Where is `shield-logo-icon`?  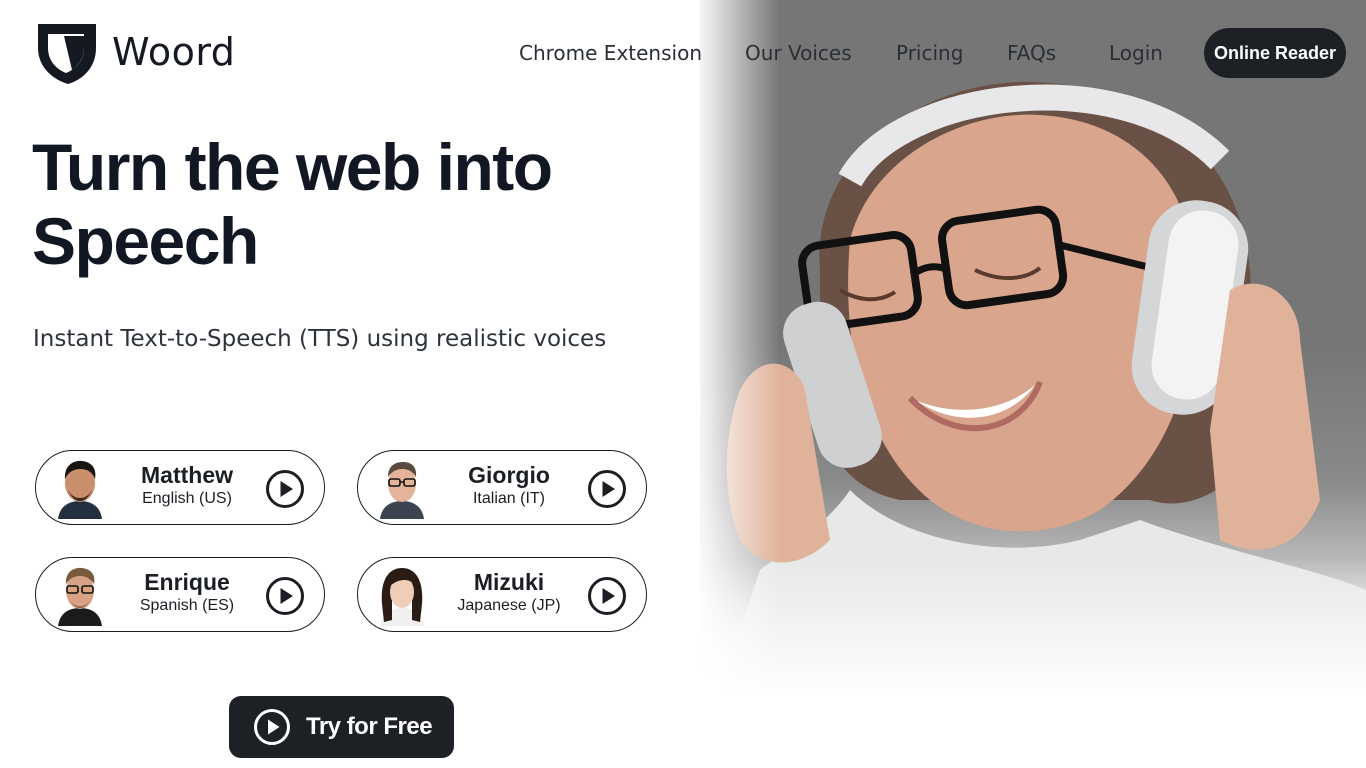 shield-logo-icon is located at coordinates (67, 54).